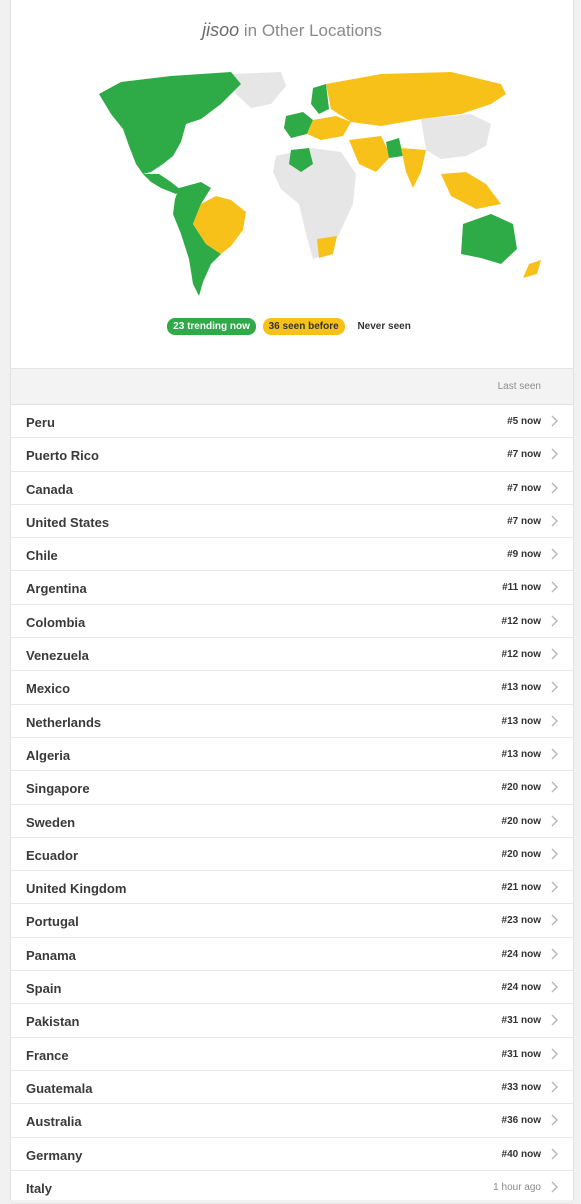 The image size is (581, 1204). I want to click on rank-status: 1 hour ago, so click(517, 1187).